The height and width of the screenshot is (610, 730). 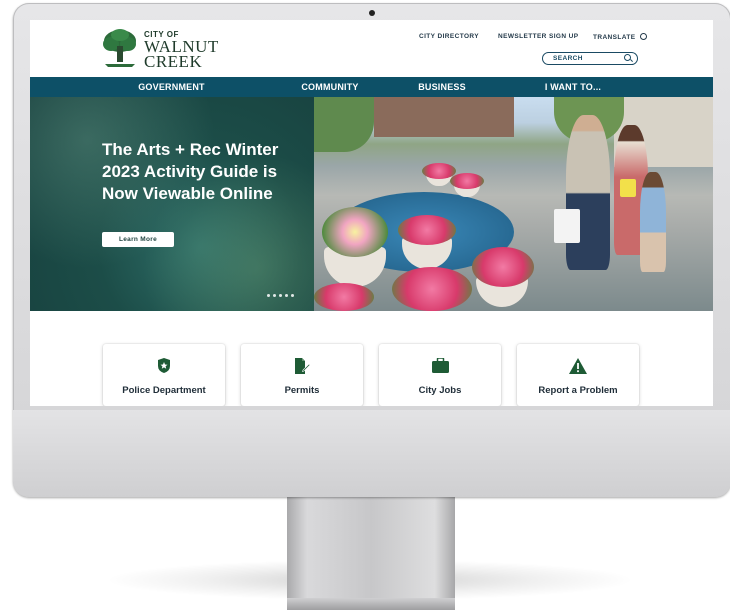 I want to click on search-placeholder: SEARCH, so click(x=568, y=58).